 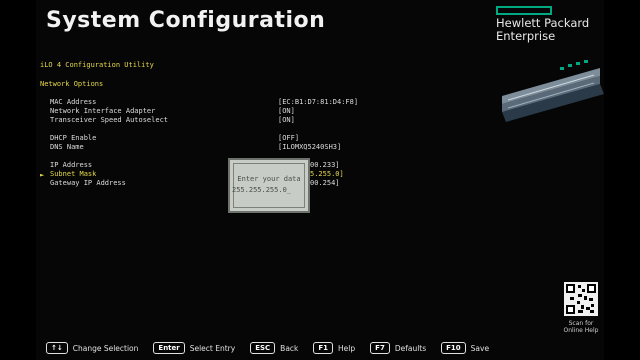 I want to click on setting-value-nic: [ON], so click(x=286, y=111).